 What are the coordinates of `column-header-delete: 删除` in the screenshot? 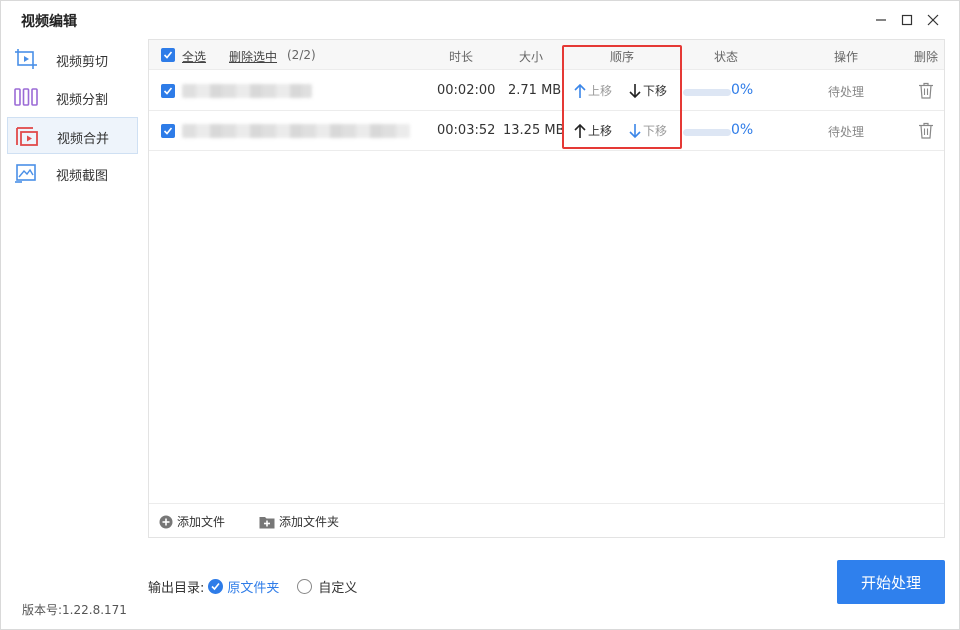 It's located at (926, 57).